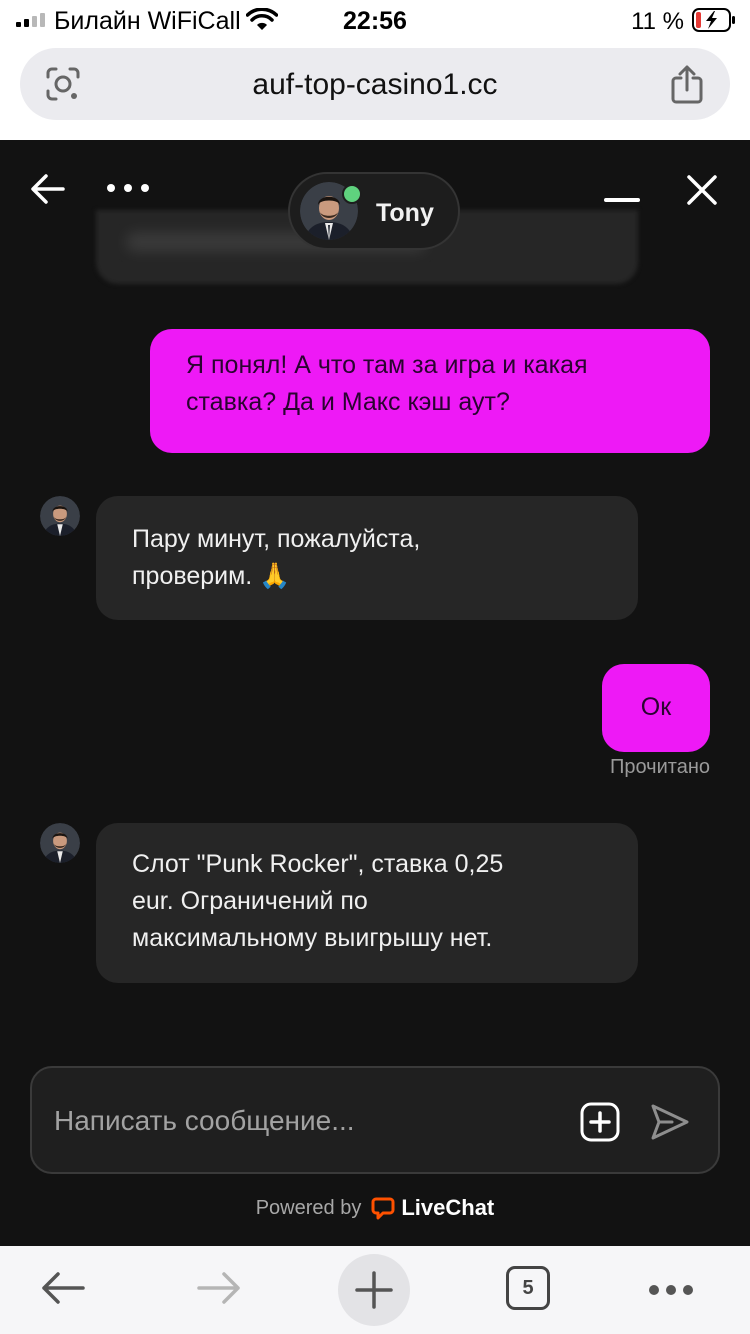 The image size is (750, 1334). I want to click on browser-toolbar: 5, so click(375, 1290).